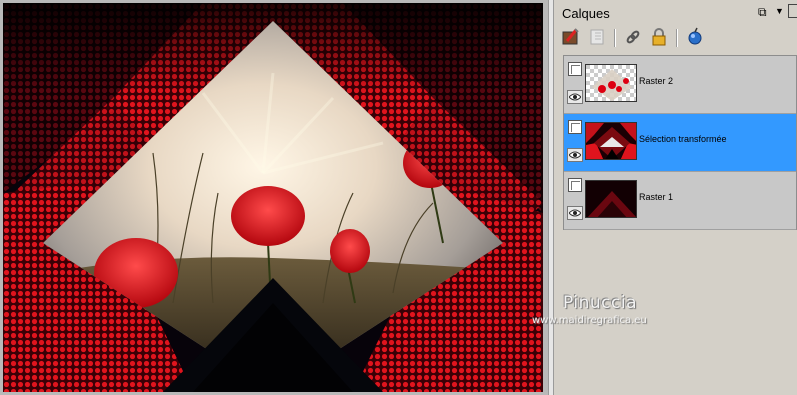  What do you see at coordinates (680, 85) in the screenshot?
I see `layer-item-raster-2: Raster 2` at bounding box center [680, 85].